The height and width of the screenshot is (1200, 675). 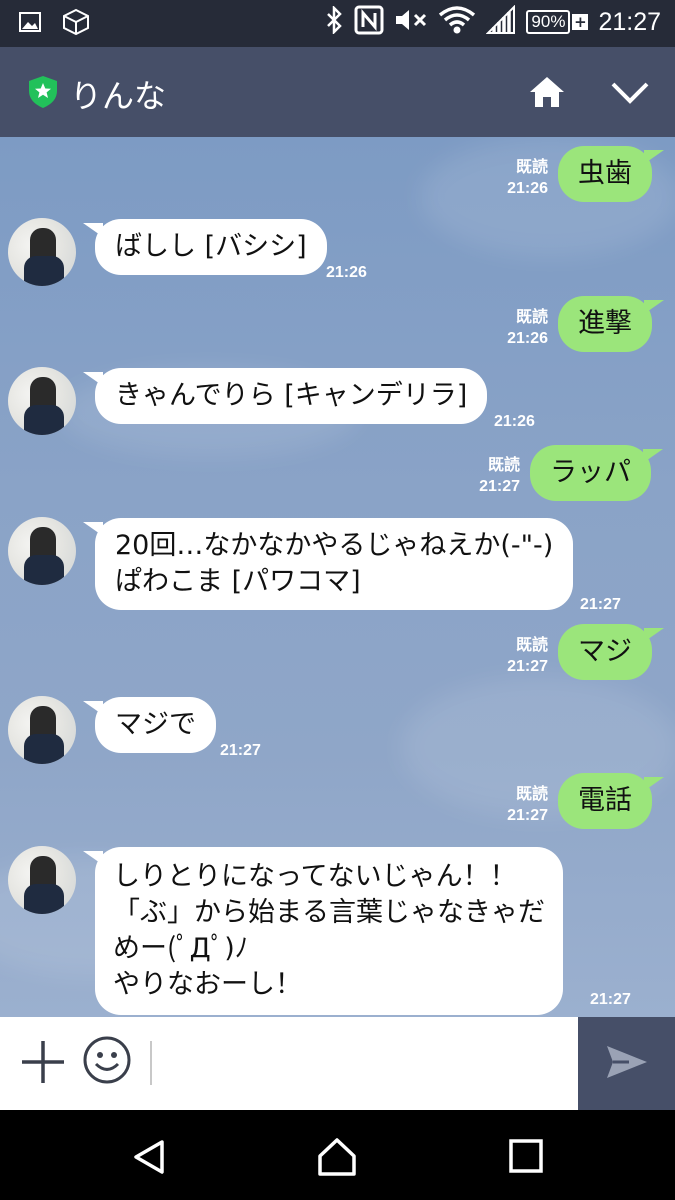 I want to click on gallery-icon, so click(x=30, y=24).